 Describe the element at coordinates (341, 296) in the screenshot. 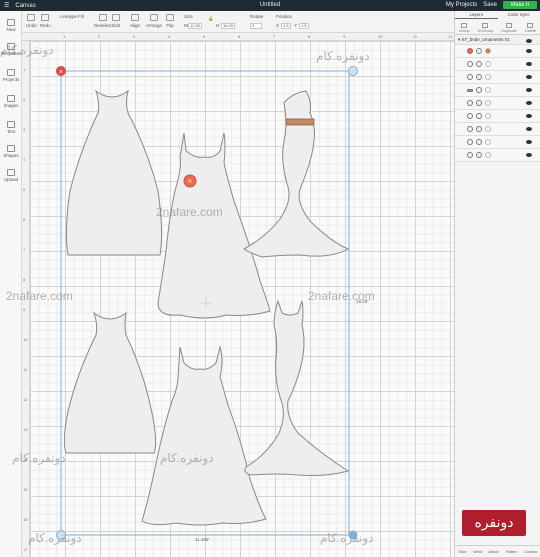

I see `watermark: 2nafare.com` at that location.